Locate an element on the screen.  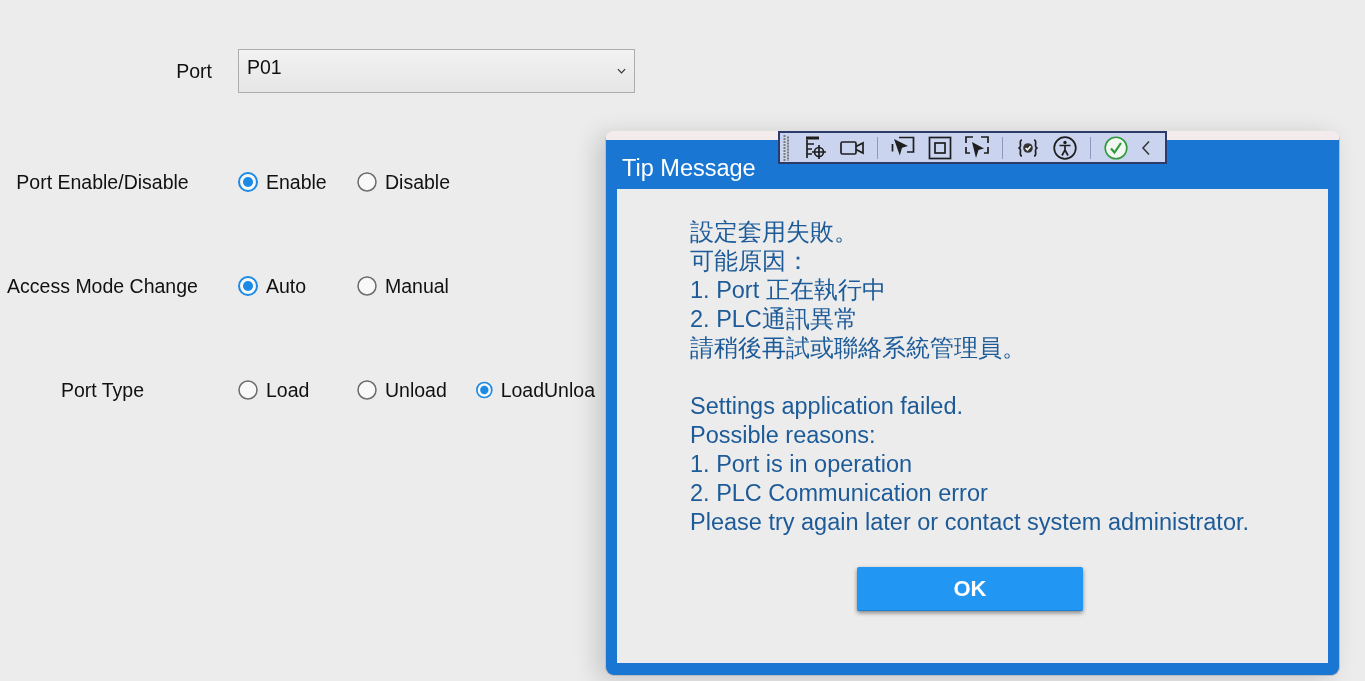
field-label: Port Type is located at coordinates (102, 390).